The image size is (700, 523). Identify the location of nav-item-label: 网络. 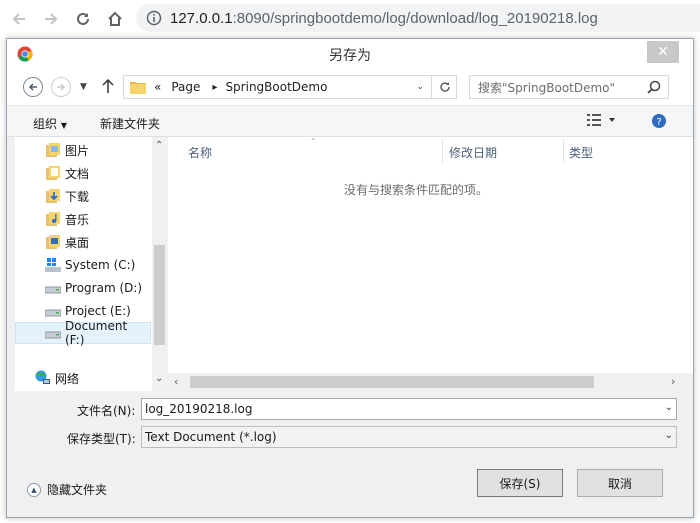
(67, 378).